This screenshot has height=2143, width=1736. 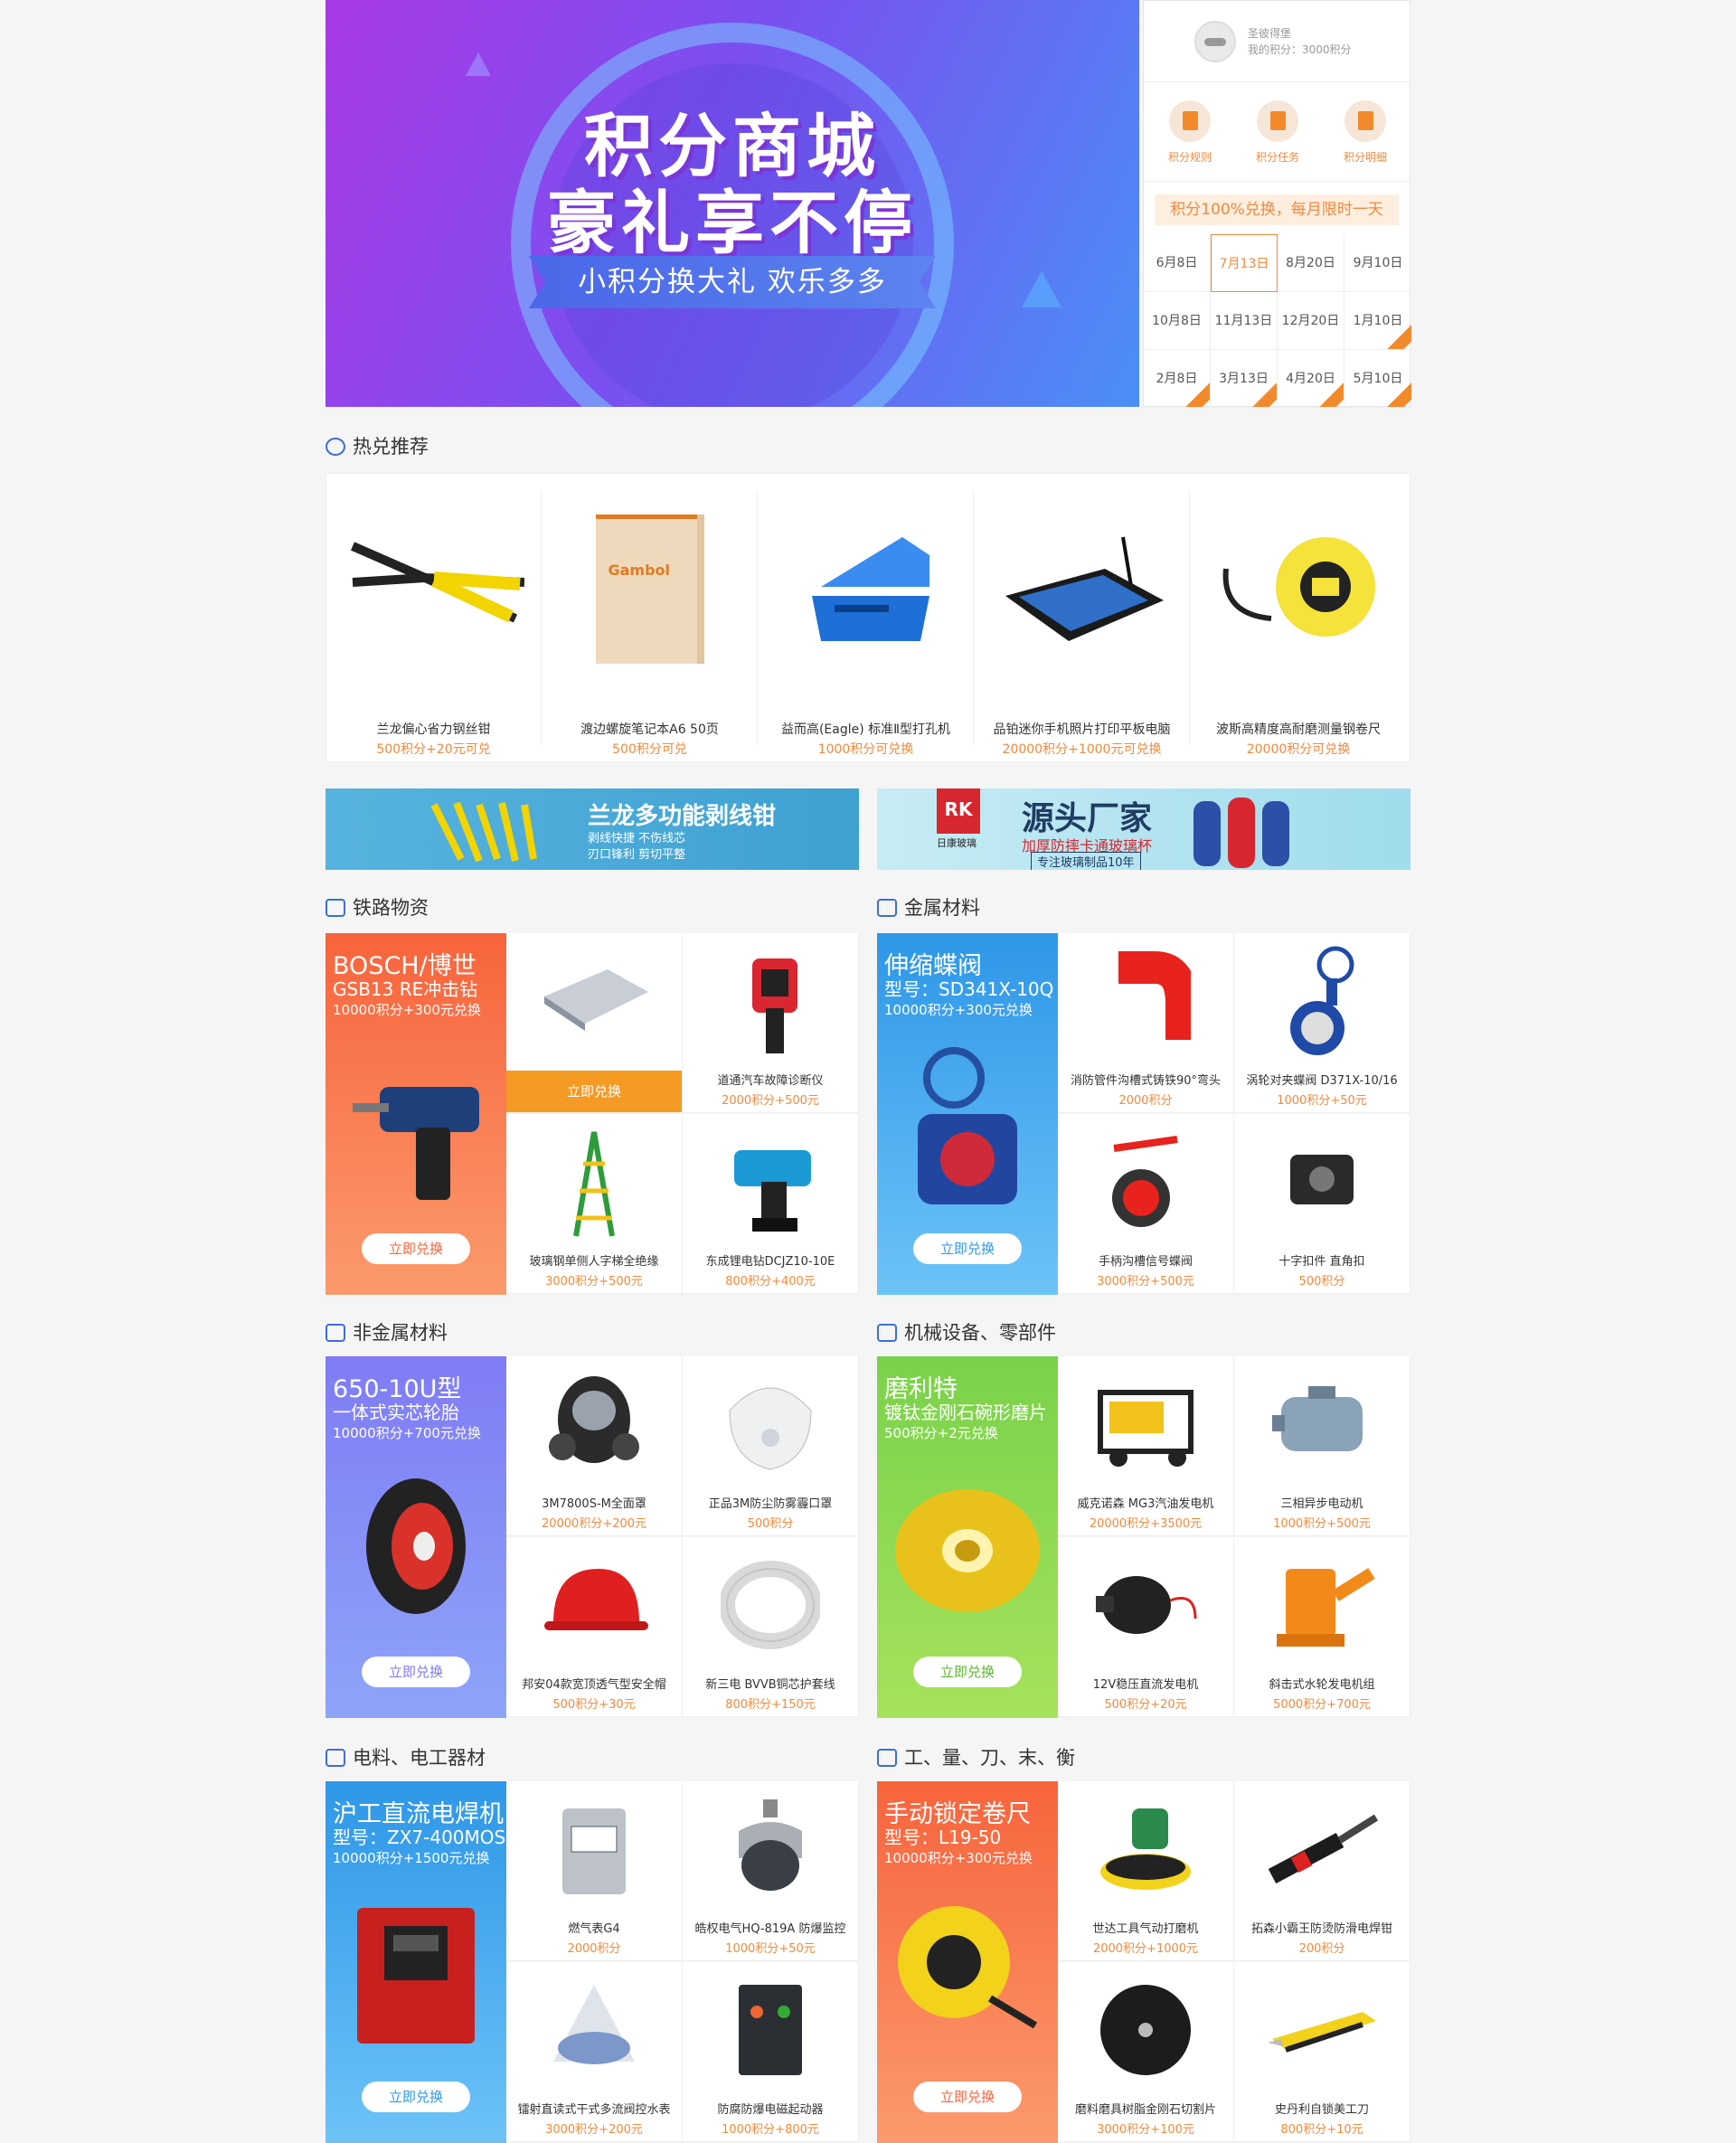 What do you see at coordinates (887, 908) in the screenshot?
I see `metal-icon` at bounding box center [887, 908].